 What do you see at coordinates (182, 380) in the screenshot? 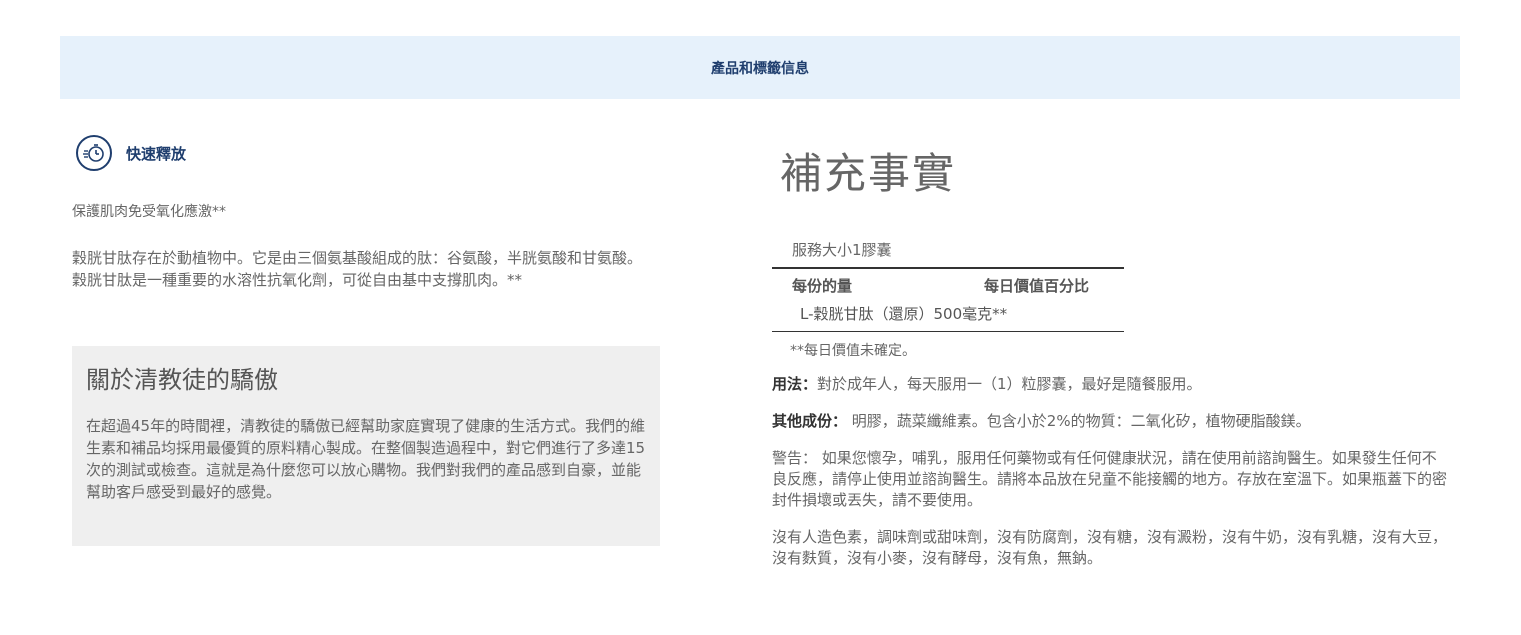
I see `pride-heading: 關於清教徒的驕傲` at bounding box center [182, 380].